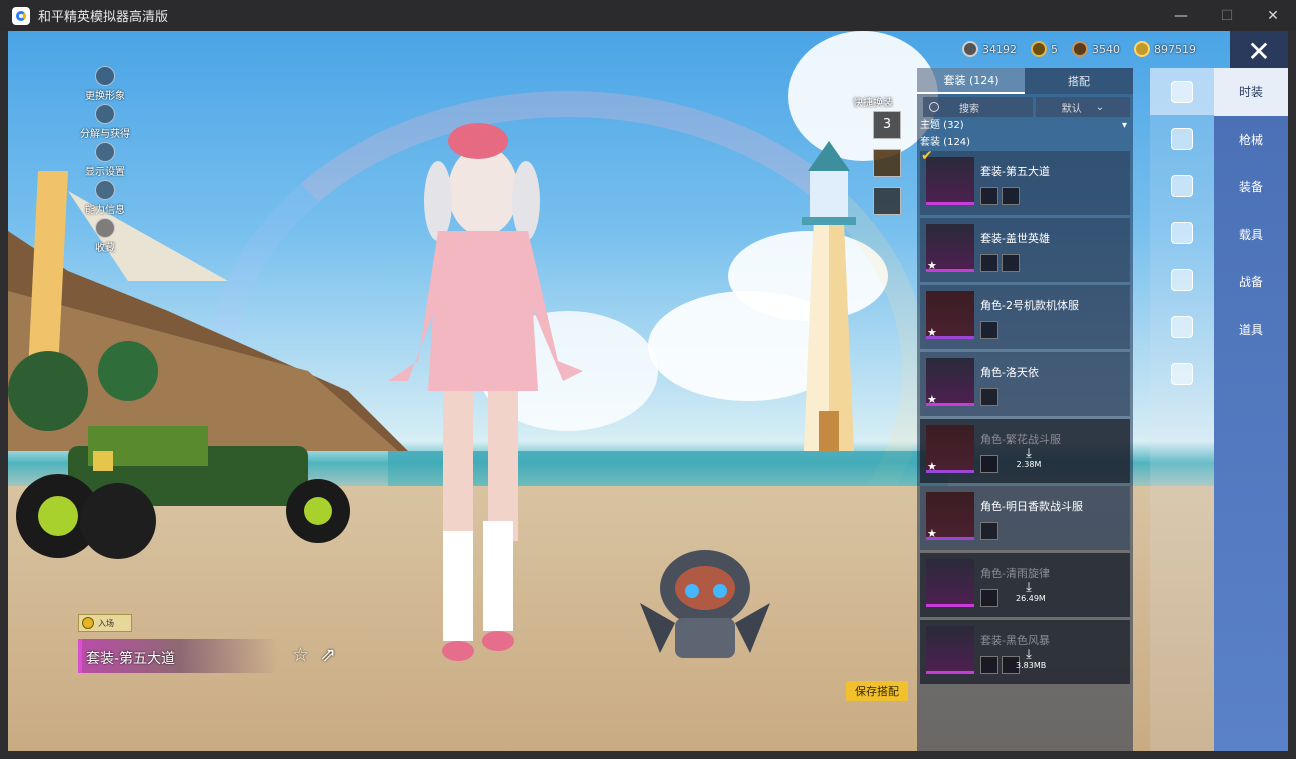  Describe the element at coordinates (1025, 317) in the screenshot. I see `list-item: ★ 角色-2号机款机体服` at that location.